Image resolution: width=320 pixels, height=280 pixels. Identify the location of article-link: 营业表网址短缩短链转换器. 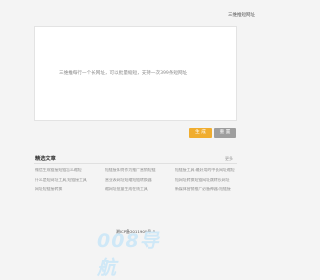
(136, 180).